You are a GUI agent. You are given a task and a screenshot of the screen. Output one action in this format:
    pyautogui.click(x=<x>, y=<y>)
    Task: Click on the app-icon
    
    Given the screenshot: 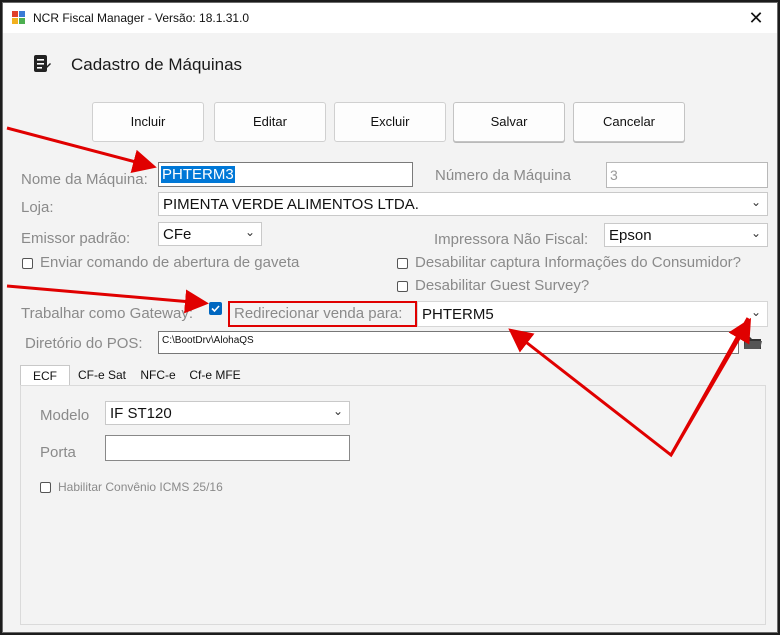 What is the action you would take?
    pyautogui.click(x=18, y=17)
    